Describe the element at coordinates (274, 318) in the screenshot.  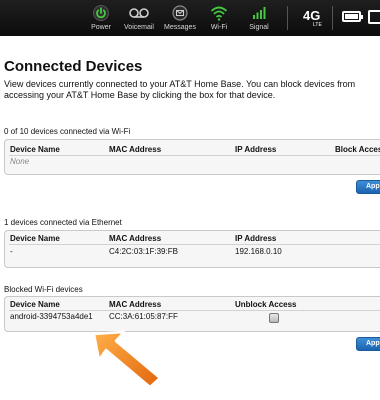
I see `unblock-checkbox` at that location.